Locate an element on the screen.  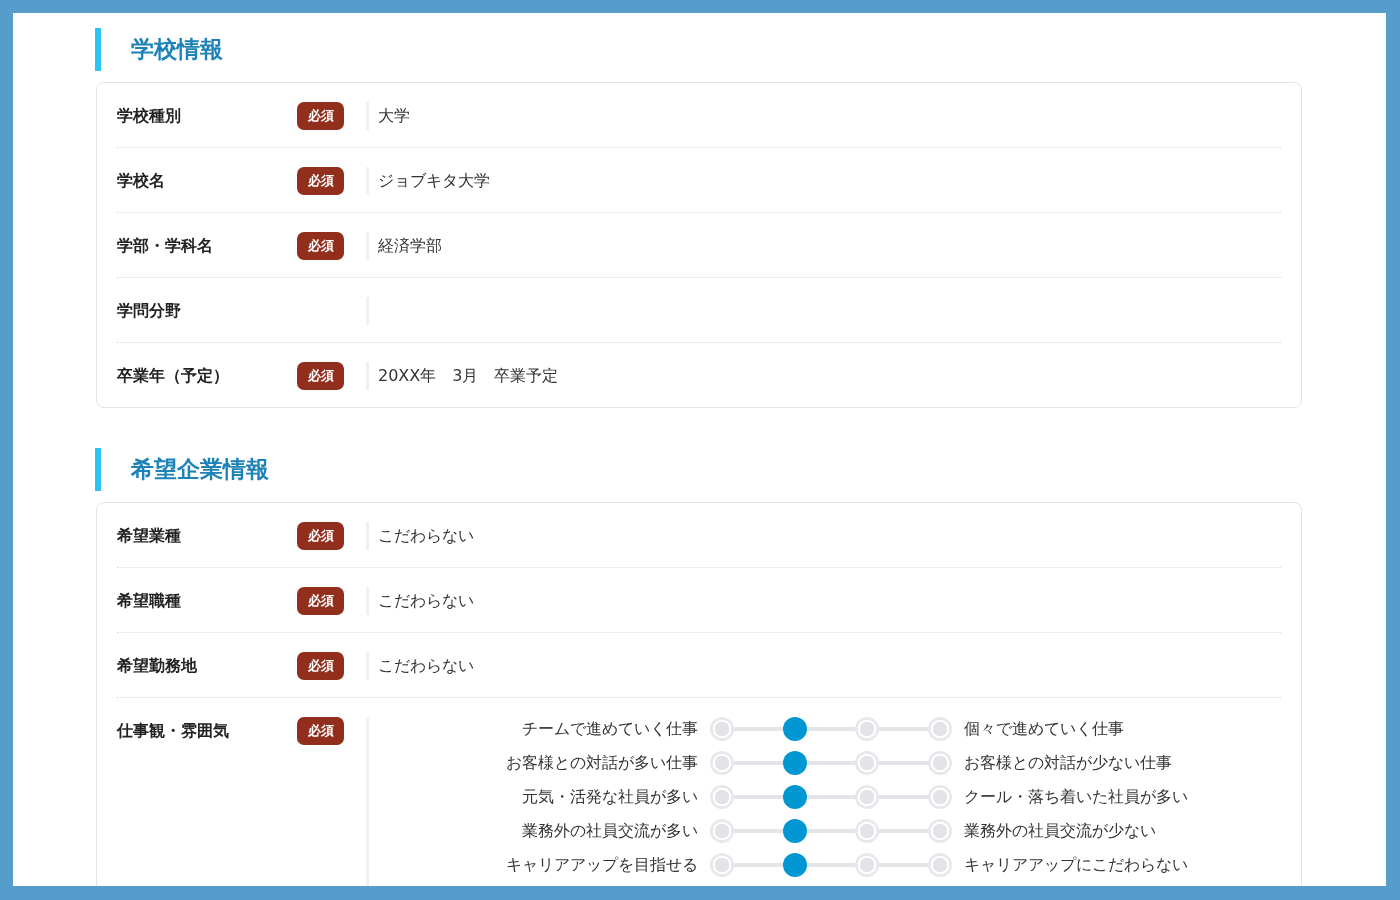
field-label: 仕事観・雰囲気 is located at coordinates (173, 731).